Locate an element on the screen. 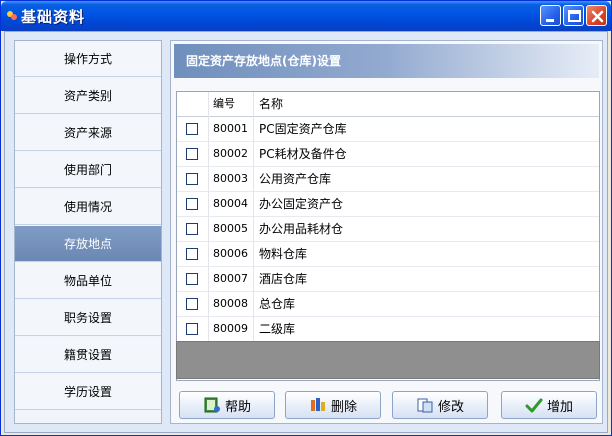 The image size is (612, 436). nav-item-location: 存放地点 is located at coordinates (88, 244).